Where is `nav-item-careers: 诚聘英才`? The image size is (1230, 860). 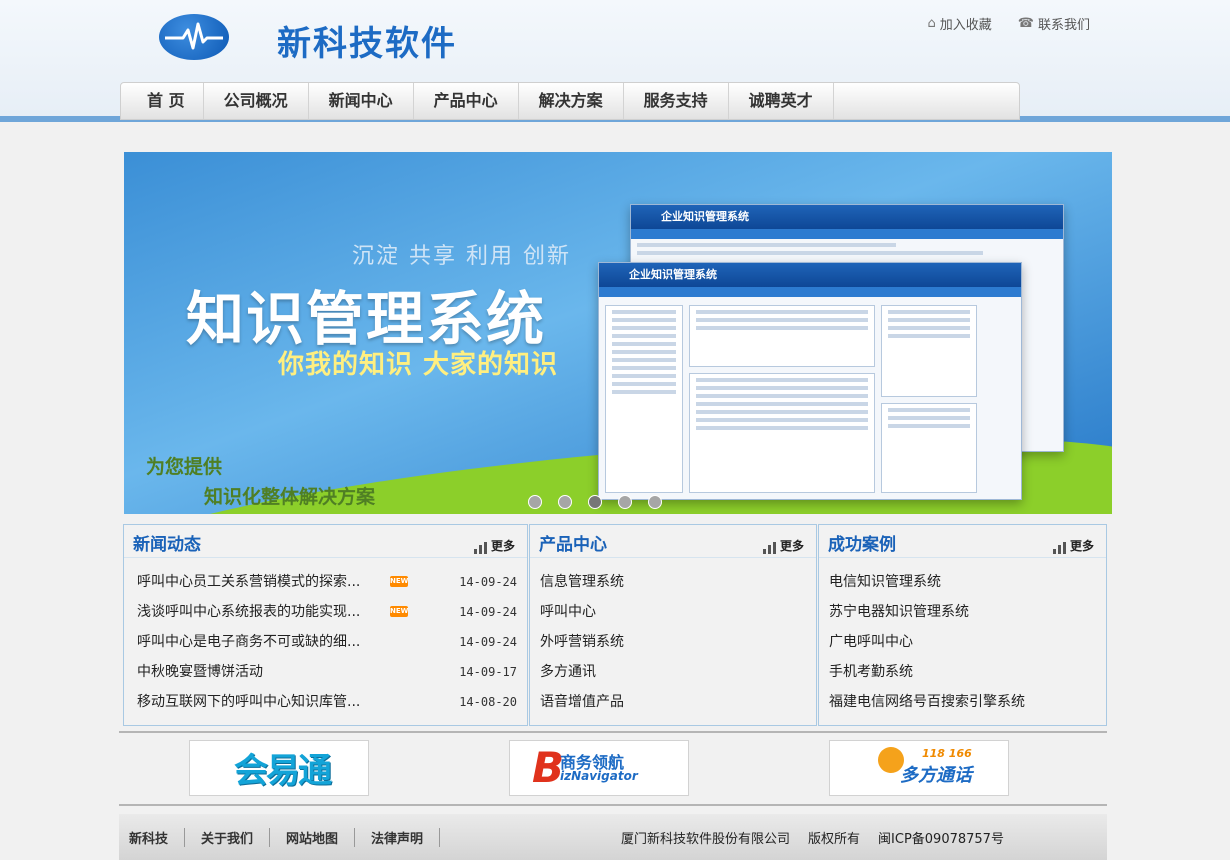 nav-item-careers: 诚聘英才 is located at coordinates (781, 101).